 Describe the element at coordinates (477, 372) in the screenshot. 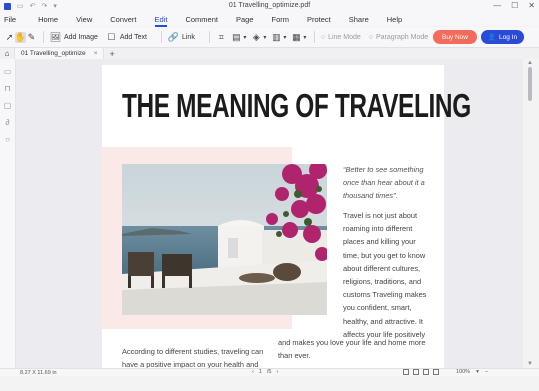

I see `zoom-dropdown-icon: ▾` at that location.